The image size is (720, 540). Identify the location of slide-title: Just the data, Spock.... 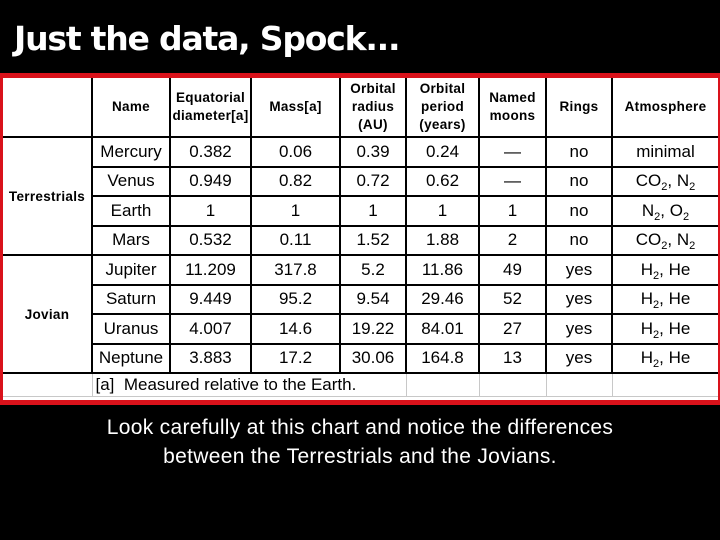
(207, 38).